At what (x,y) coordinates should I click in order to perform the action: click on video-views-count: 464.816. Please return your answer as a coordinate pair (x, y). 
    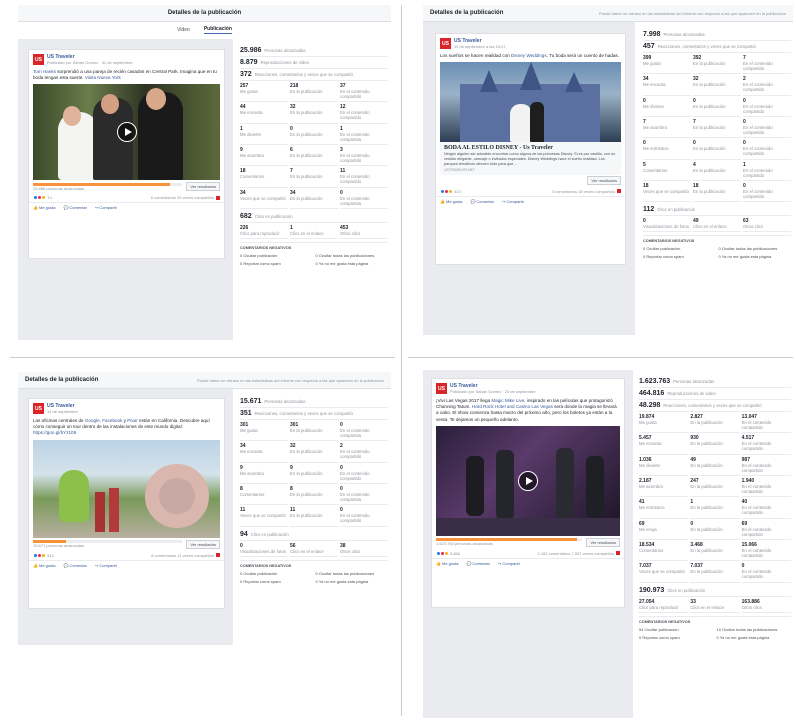
    Looking at the image, I should click on (652, 393).